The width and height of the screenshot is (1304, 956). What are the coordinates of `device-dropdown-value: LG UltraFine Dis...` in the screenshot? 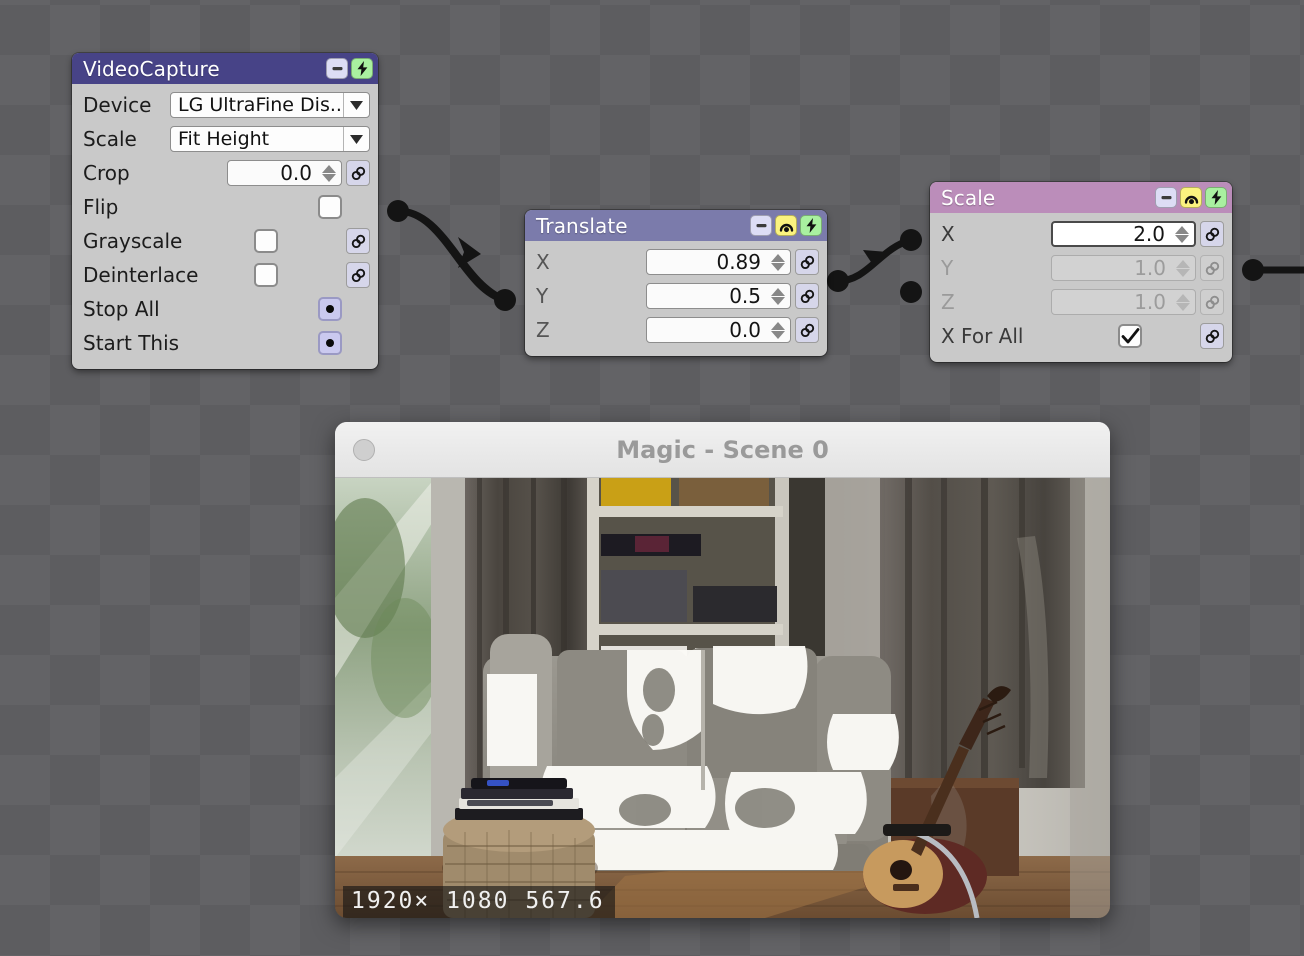 It's located at (260, 105).